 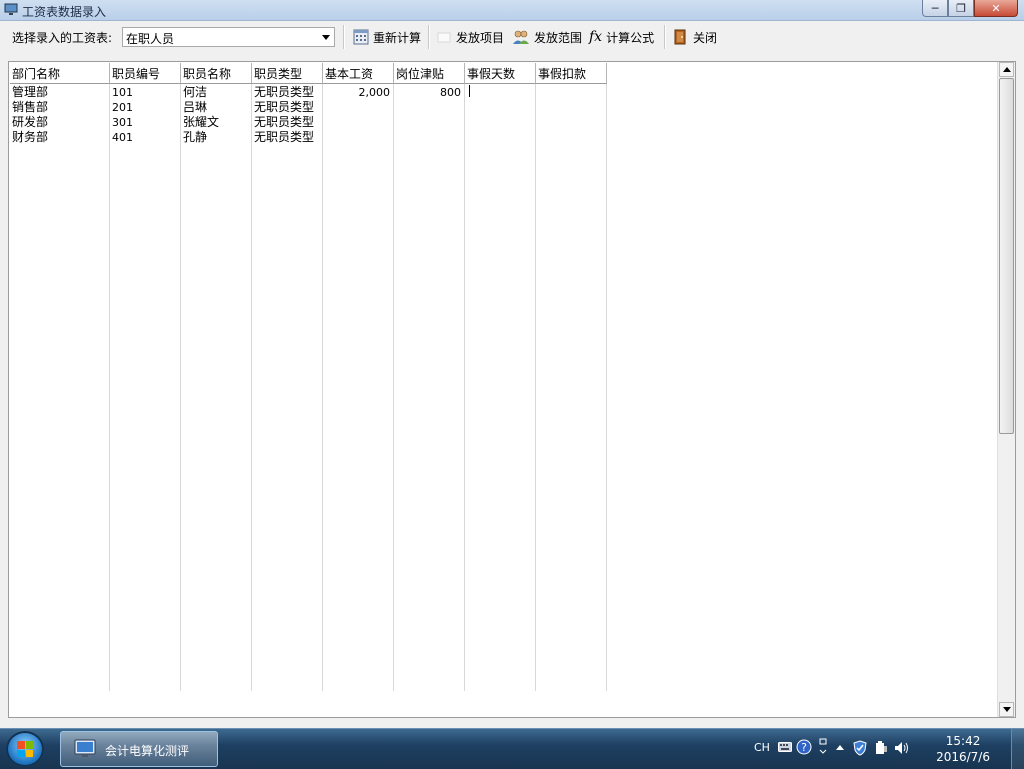 I want to click on show-desktop-button, so click(x=1017, y=749).